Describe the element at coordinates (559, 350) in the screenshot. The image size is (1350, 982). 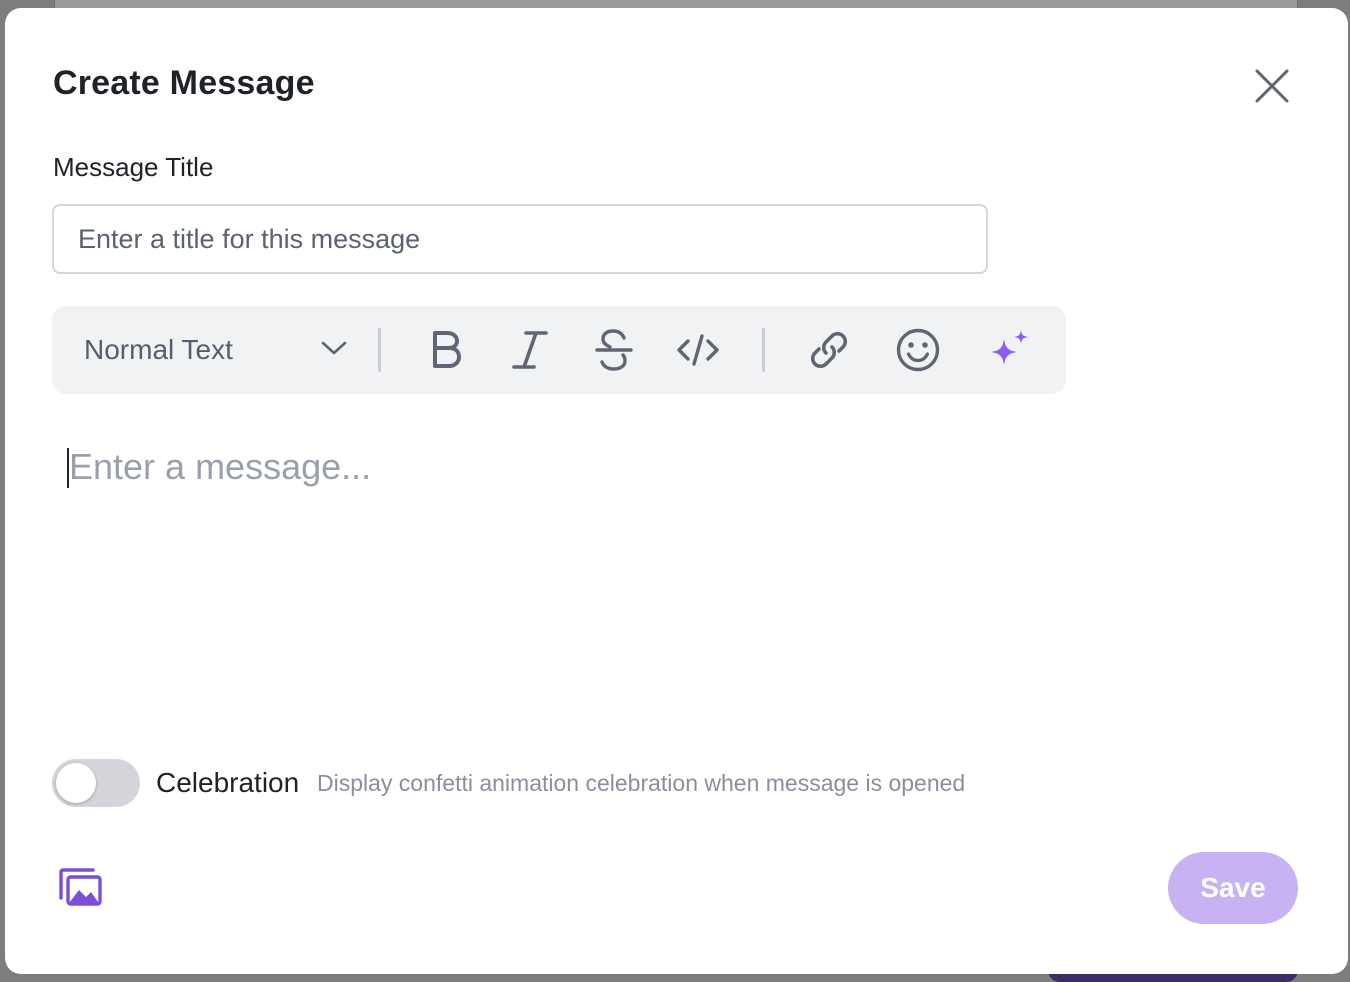
I see `formatting-toolbar: Normal Text` at that location.